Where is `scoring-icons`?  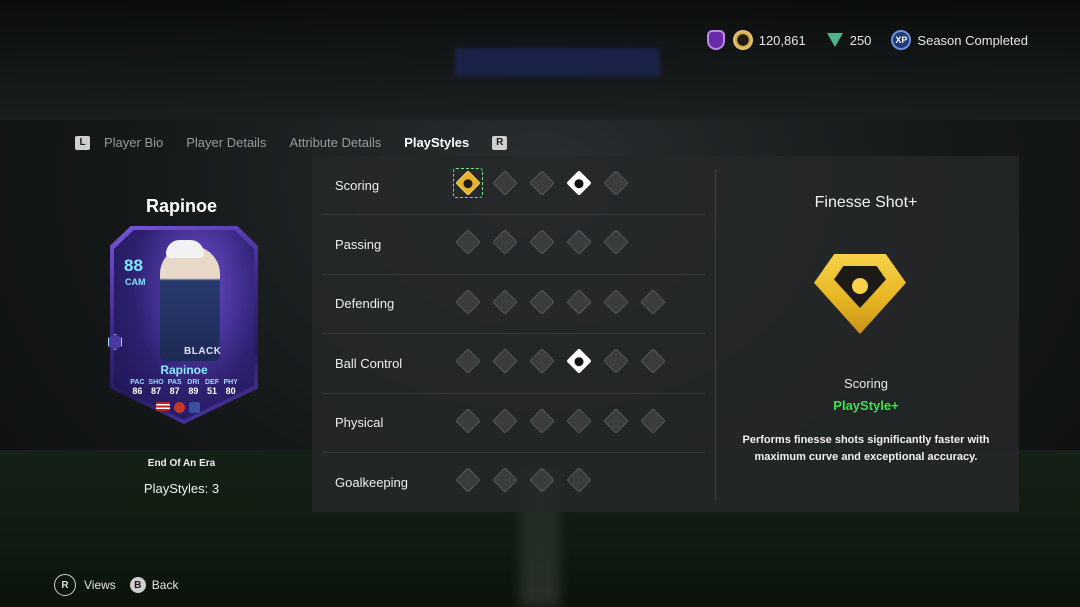 scoring-icons is located at coordinates (541, 183).